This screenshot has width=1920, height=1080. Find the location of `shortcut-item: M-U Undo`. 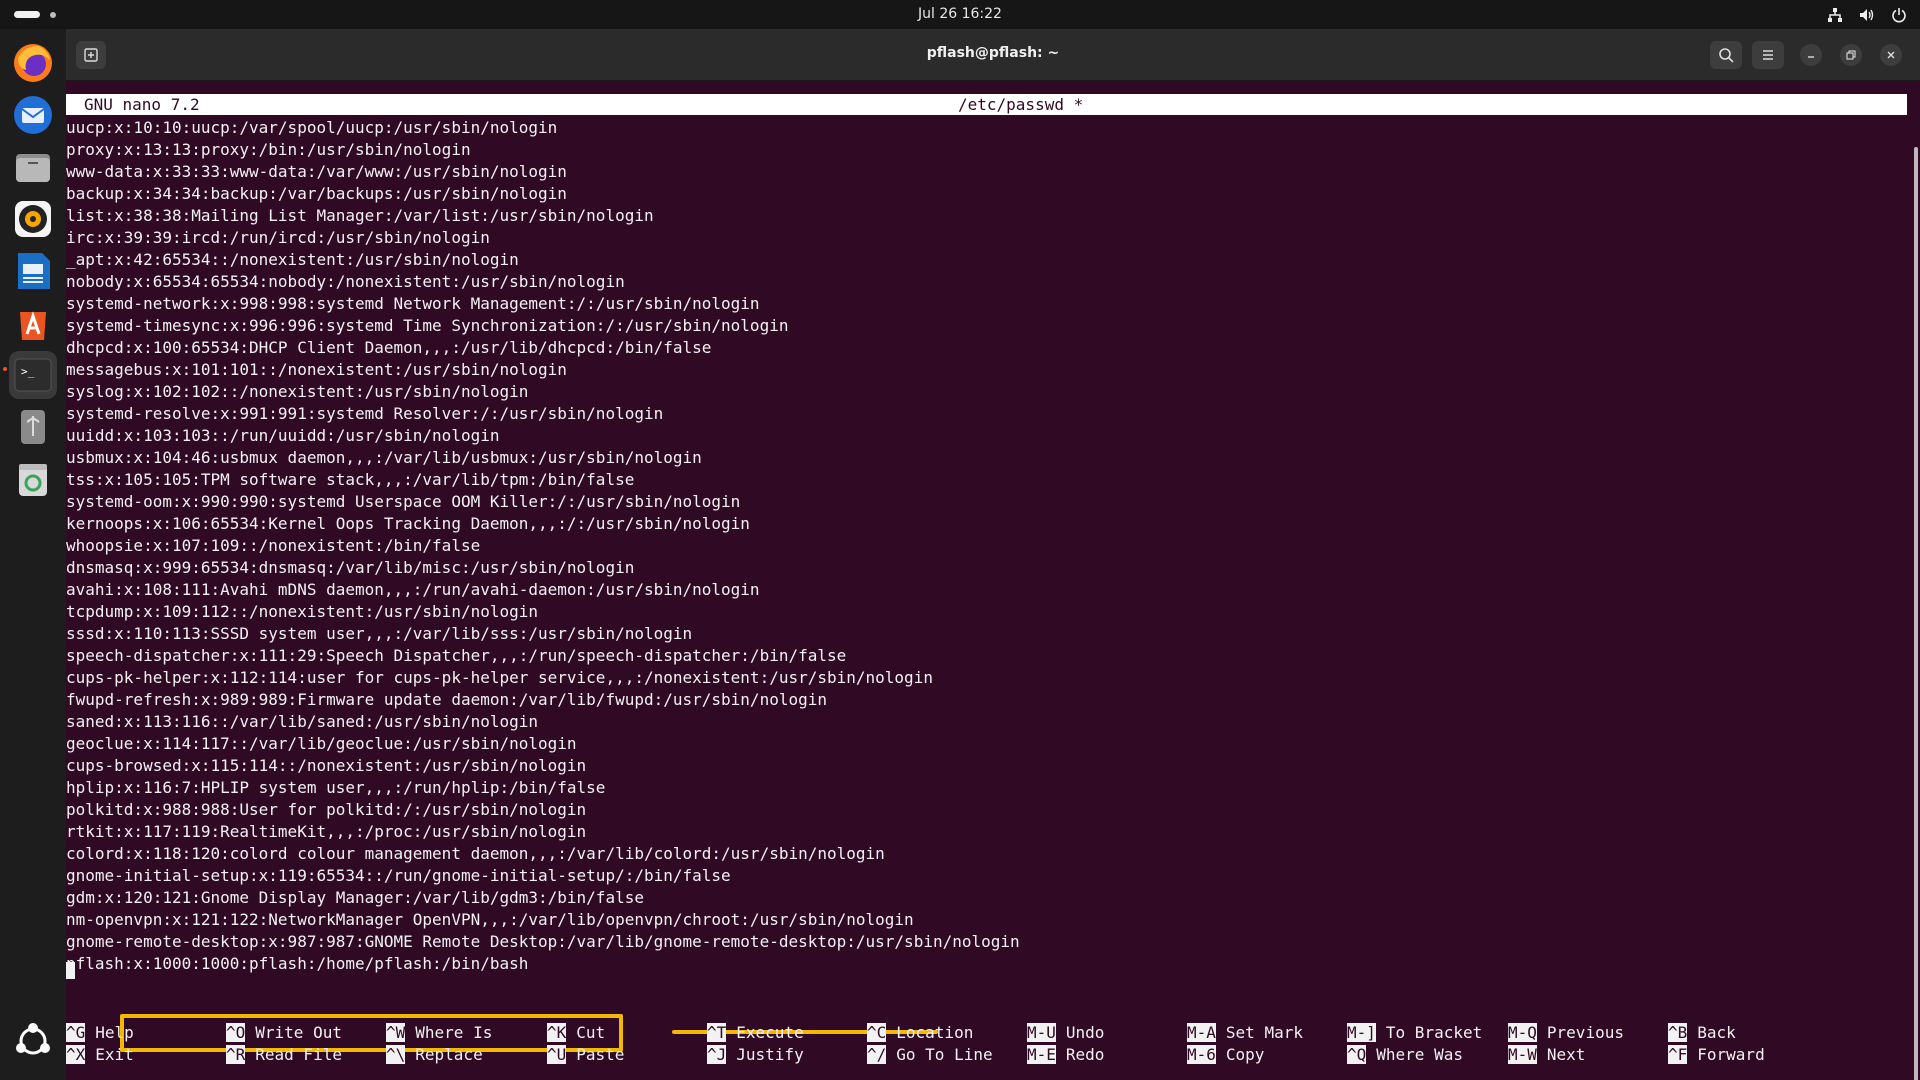

shortcut-item: M-U Undo is located at coordinates (1065, 1033).